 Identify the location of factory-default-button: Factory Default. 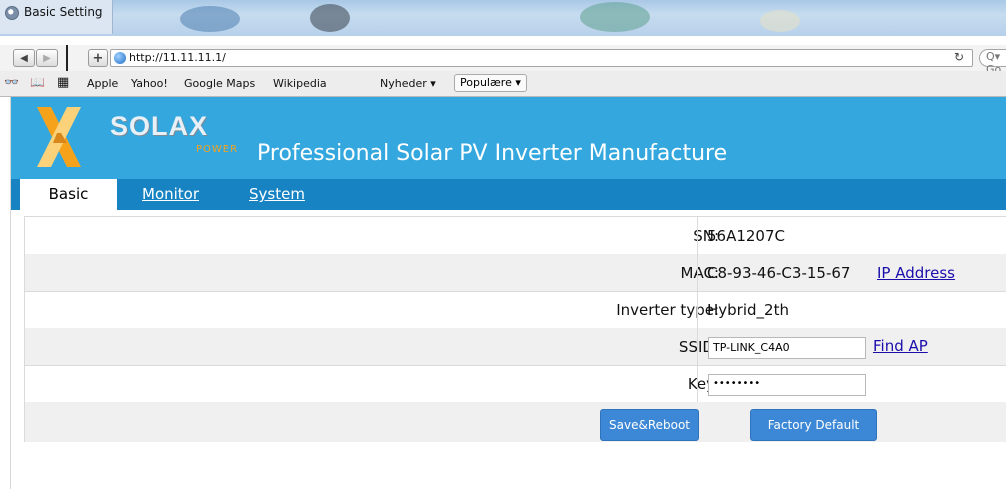
(813, 425).